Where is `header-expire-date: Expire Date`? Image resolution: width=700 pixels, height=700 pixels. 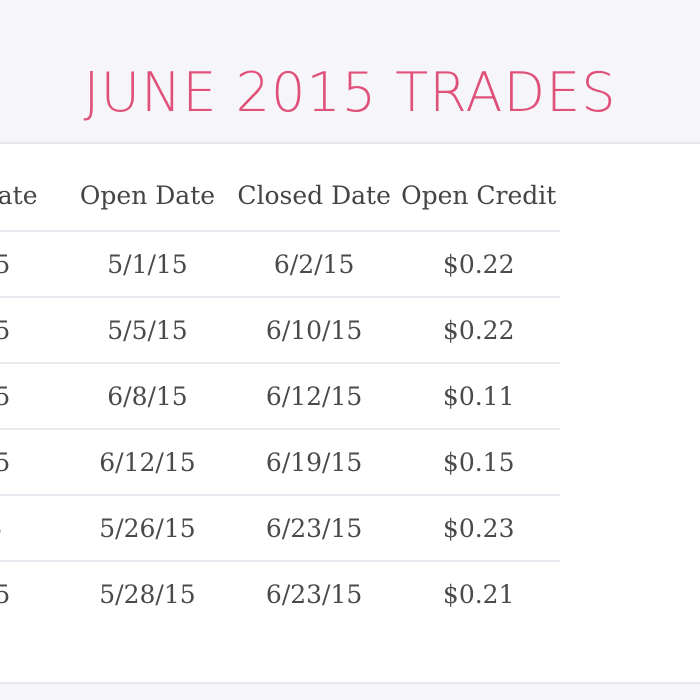 header-expire-date: Expire Date is located at coordinates (32, 196).